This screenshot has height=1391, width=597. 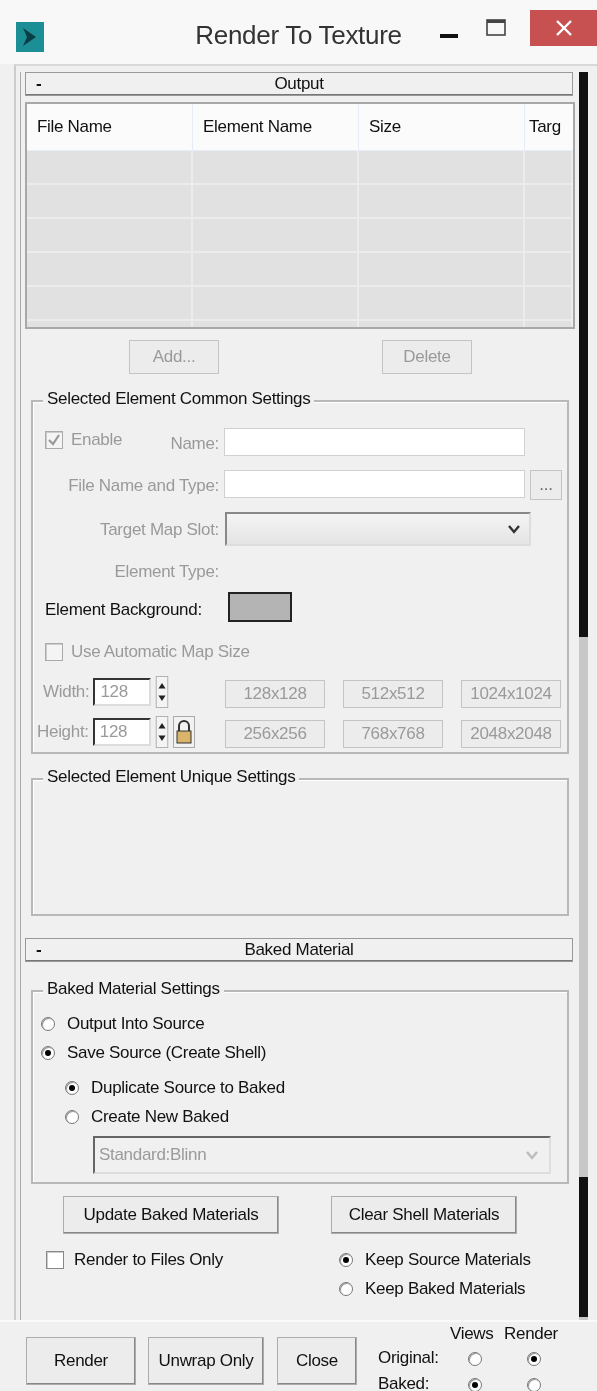 I want to click on column-header: Size, so click(x=442, y=127).